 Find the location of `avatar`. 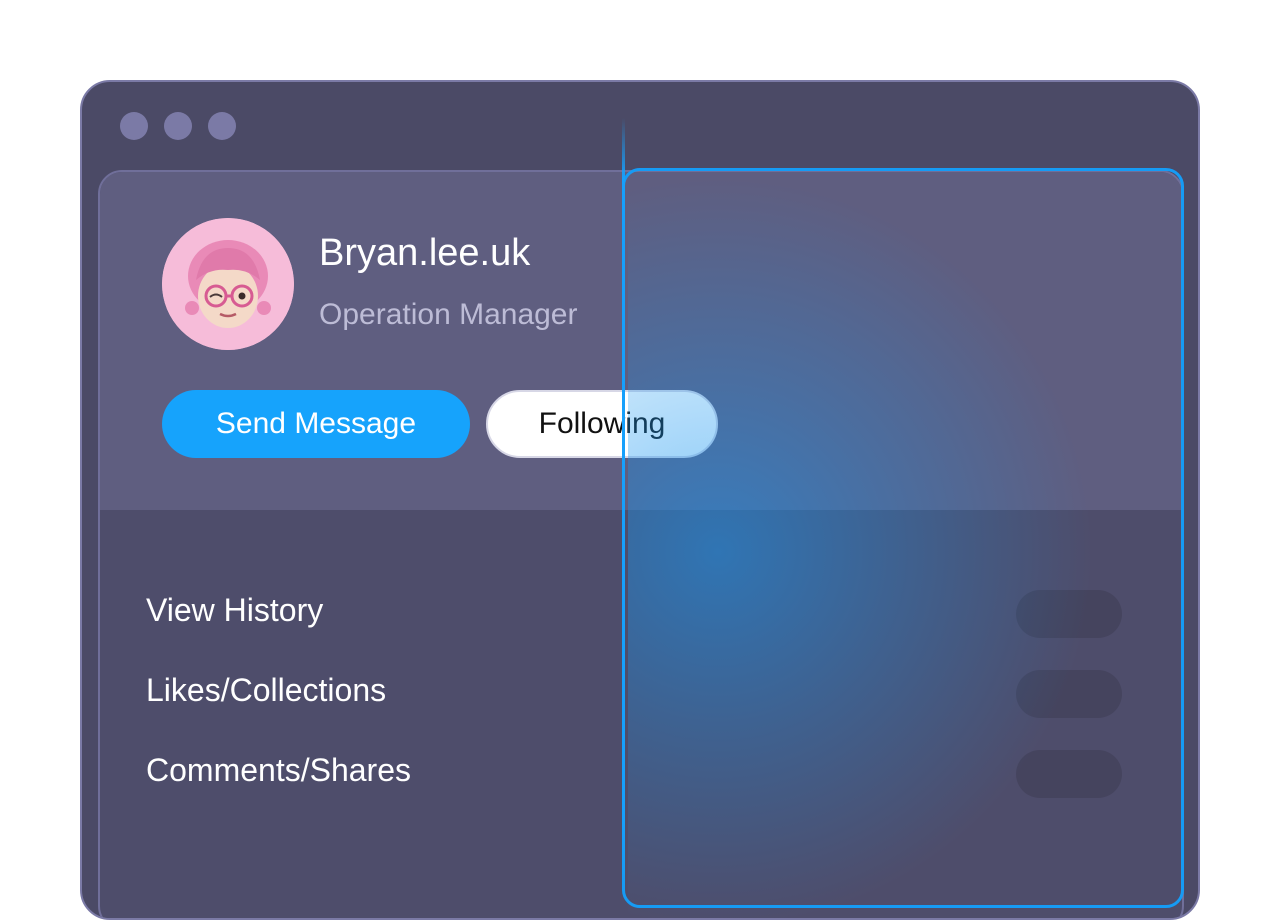

avatar is located at coordinates (228, 284).